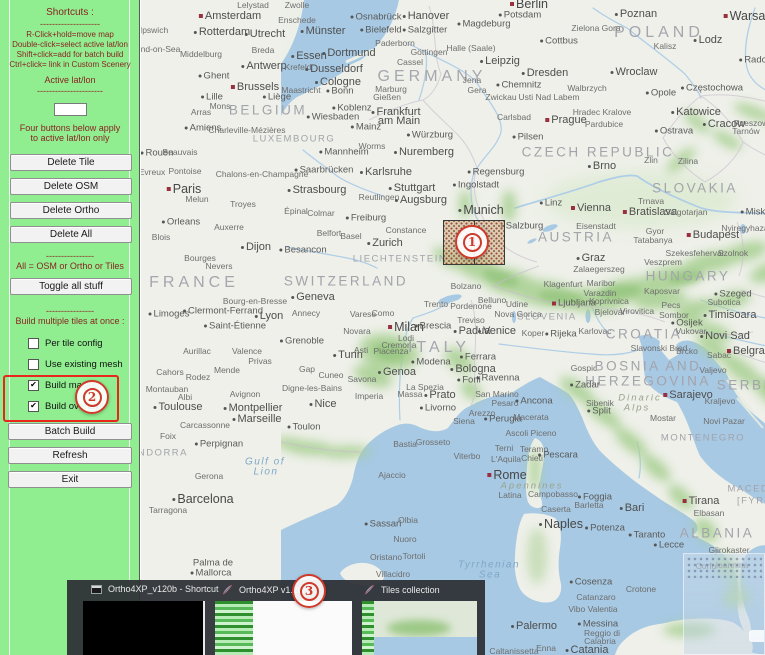 Image resolution: width=765 pixels, height=655 pixels. I want to click on map-label: Trento, so click(436, 304).